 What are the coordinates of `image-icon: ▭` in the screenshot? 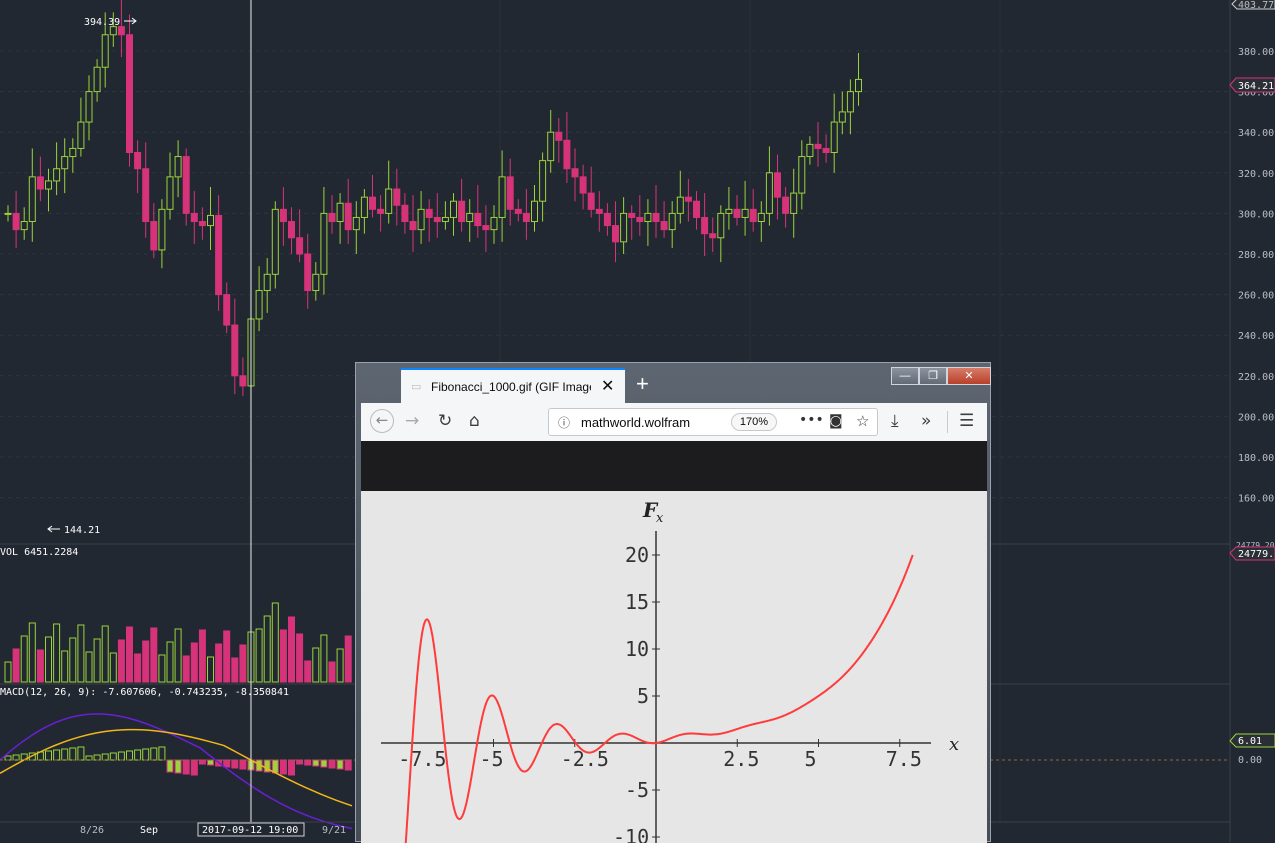 It's located at (416, 386).